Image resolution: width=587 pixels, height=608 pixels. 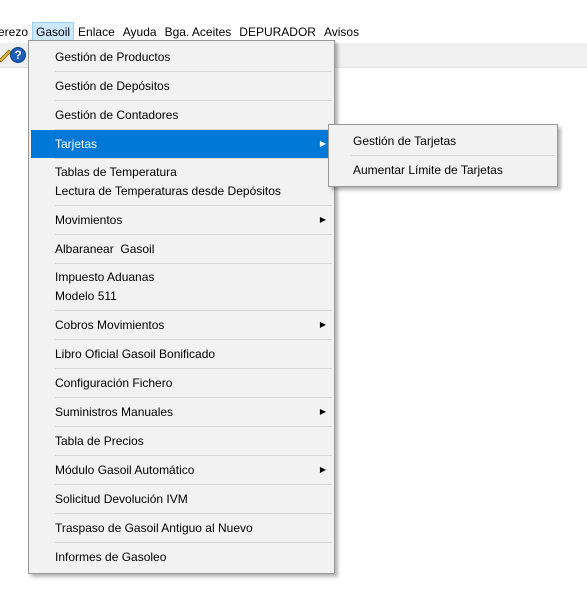 I want to click on help-icon: ?, so click(x=18, y=55).